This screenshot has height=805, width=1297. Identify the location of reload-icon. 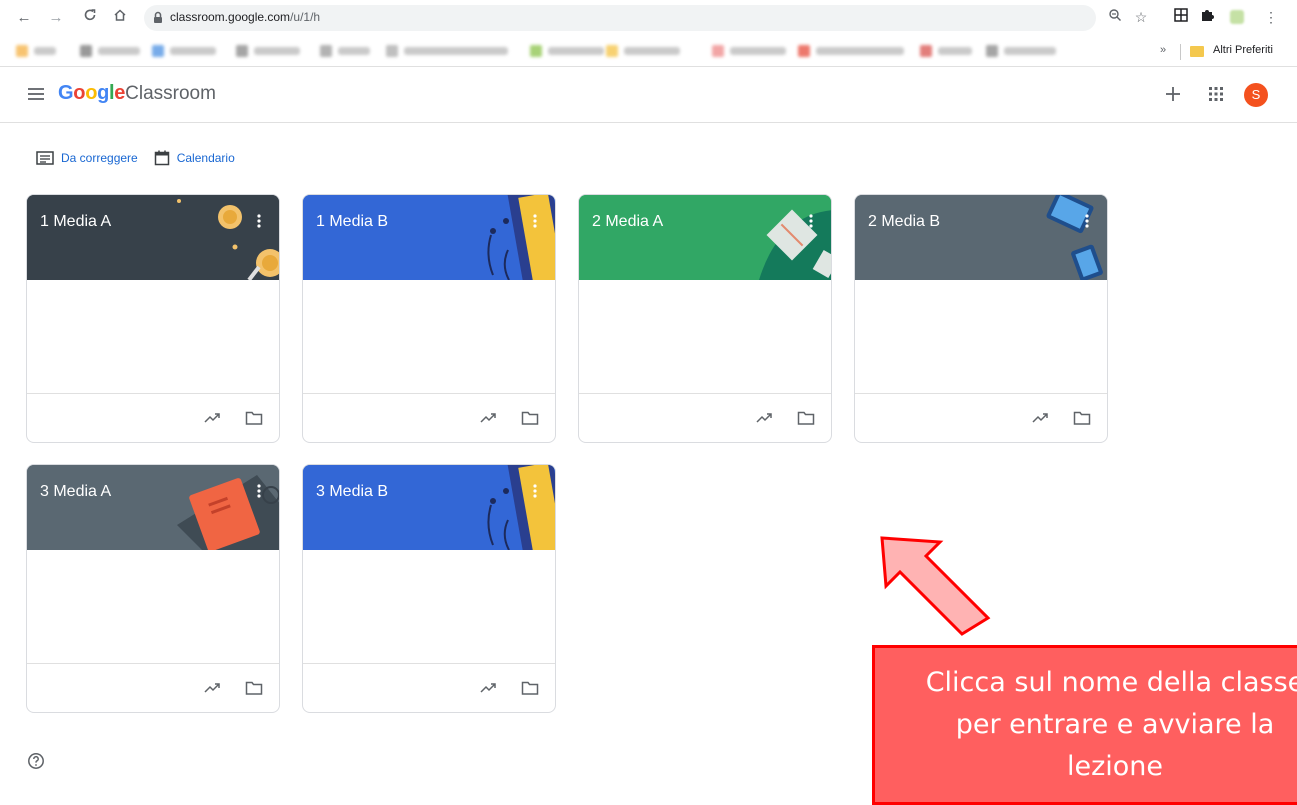
(90, 18).